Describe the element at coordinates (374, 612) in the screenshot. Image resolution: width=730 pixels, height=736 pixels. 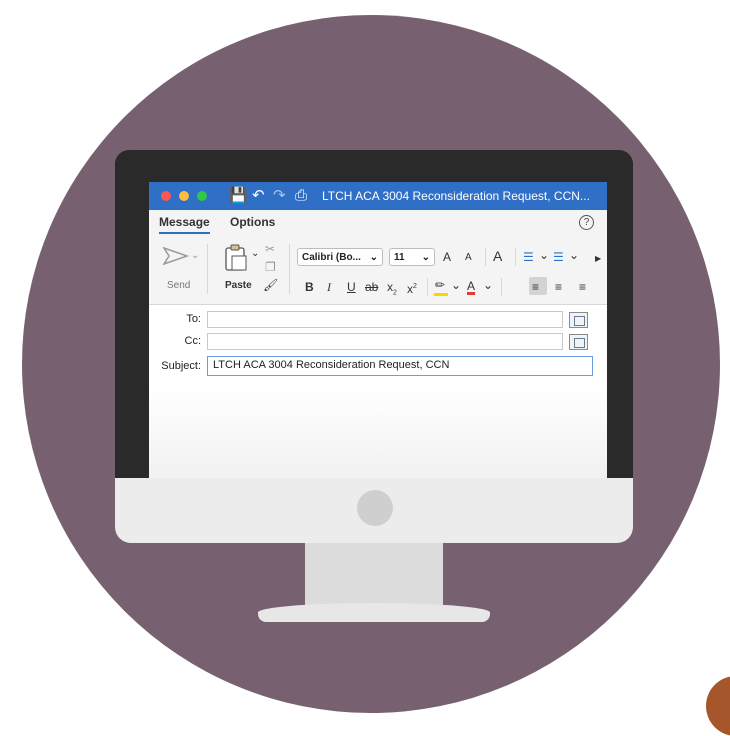
I see `monitor-base` at that location.